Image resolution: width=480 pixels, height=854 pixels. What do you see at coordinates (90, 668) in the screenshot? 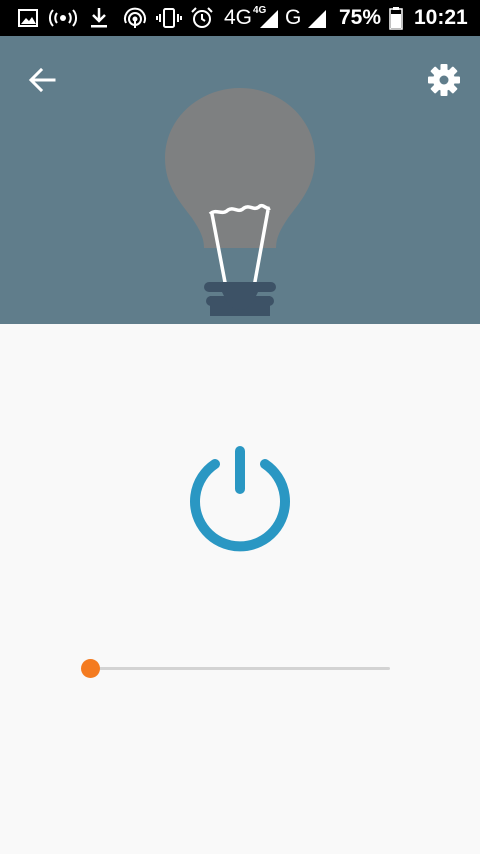
I see `slider-thumb` at bounding box center [90, 668].